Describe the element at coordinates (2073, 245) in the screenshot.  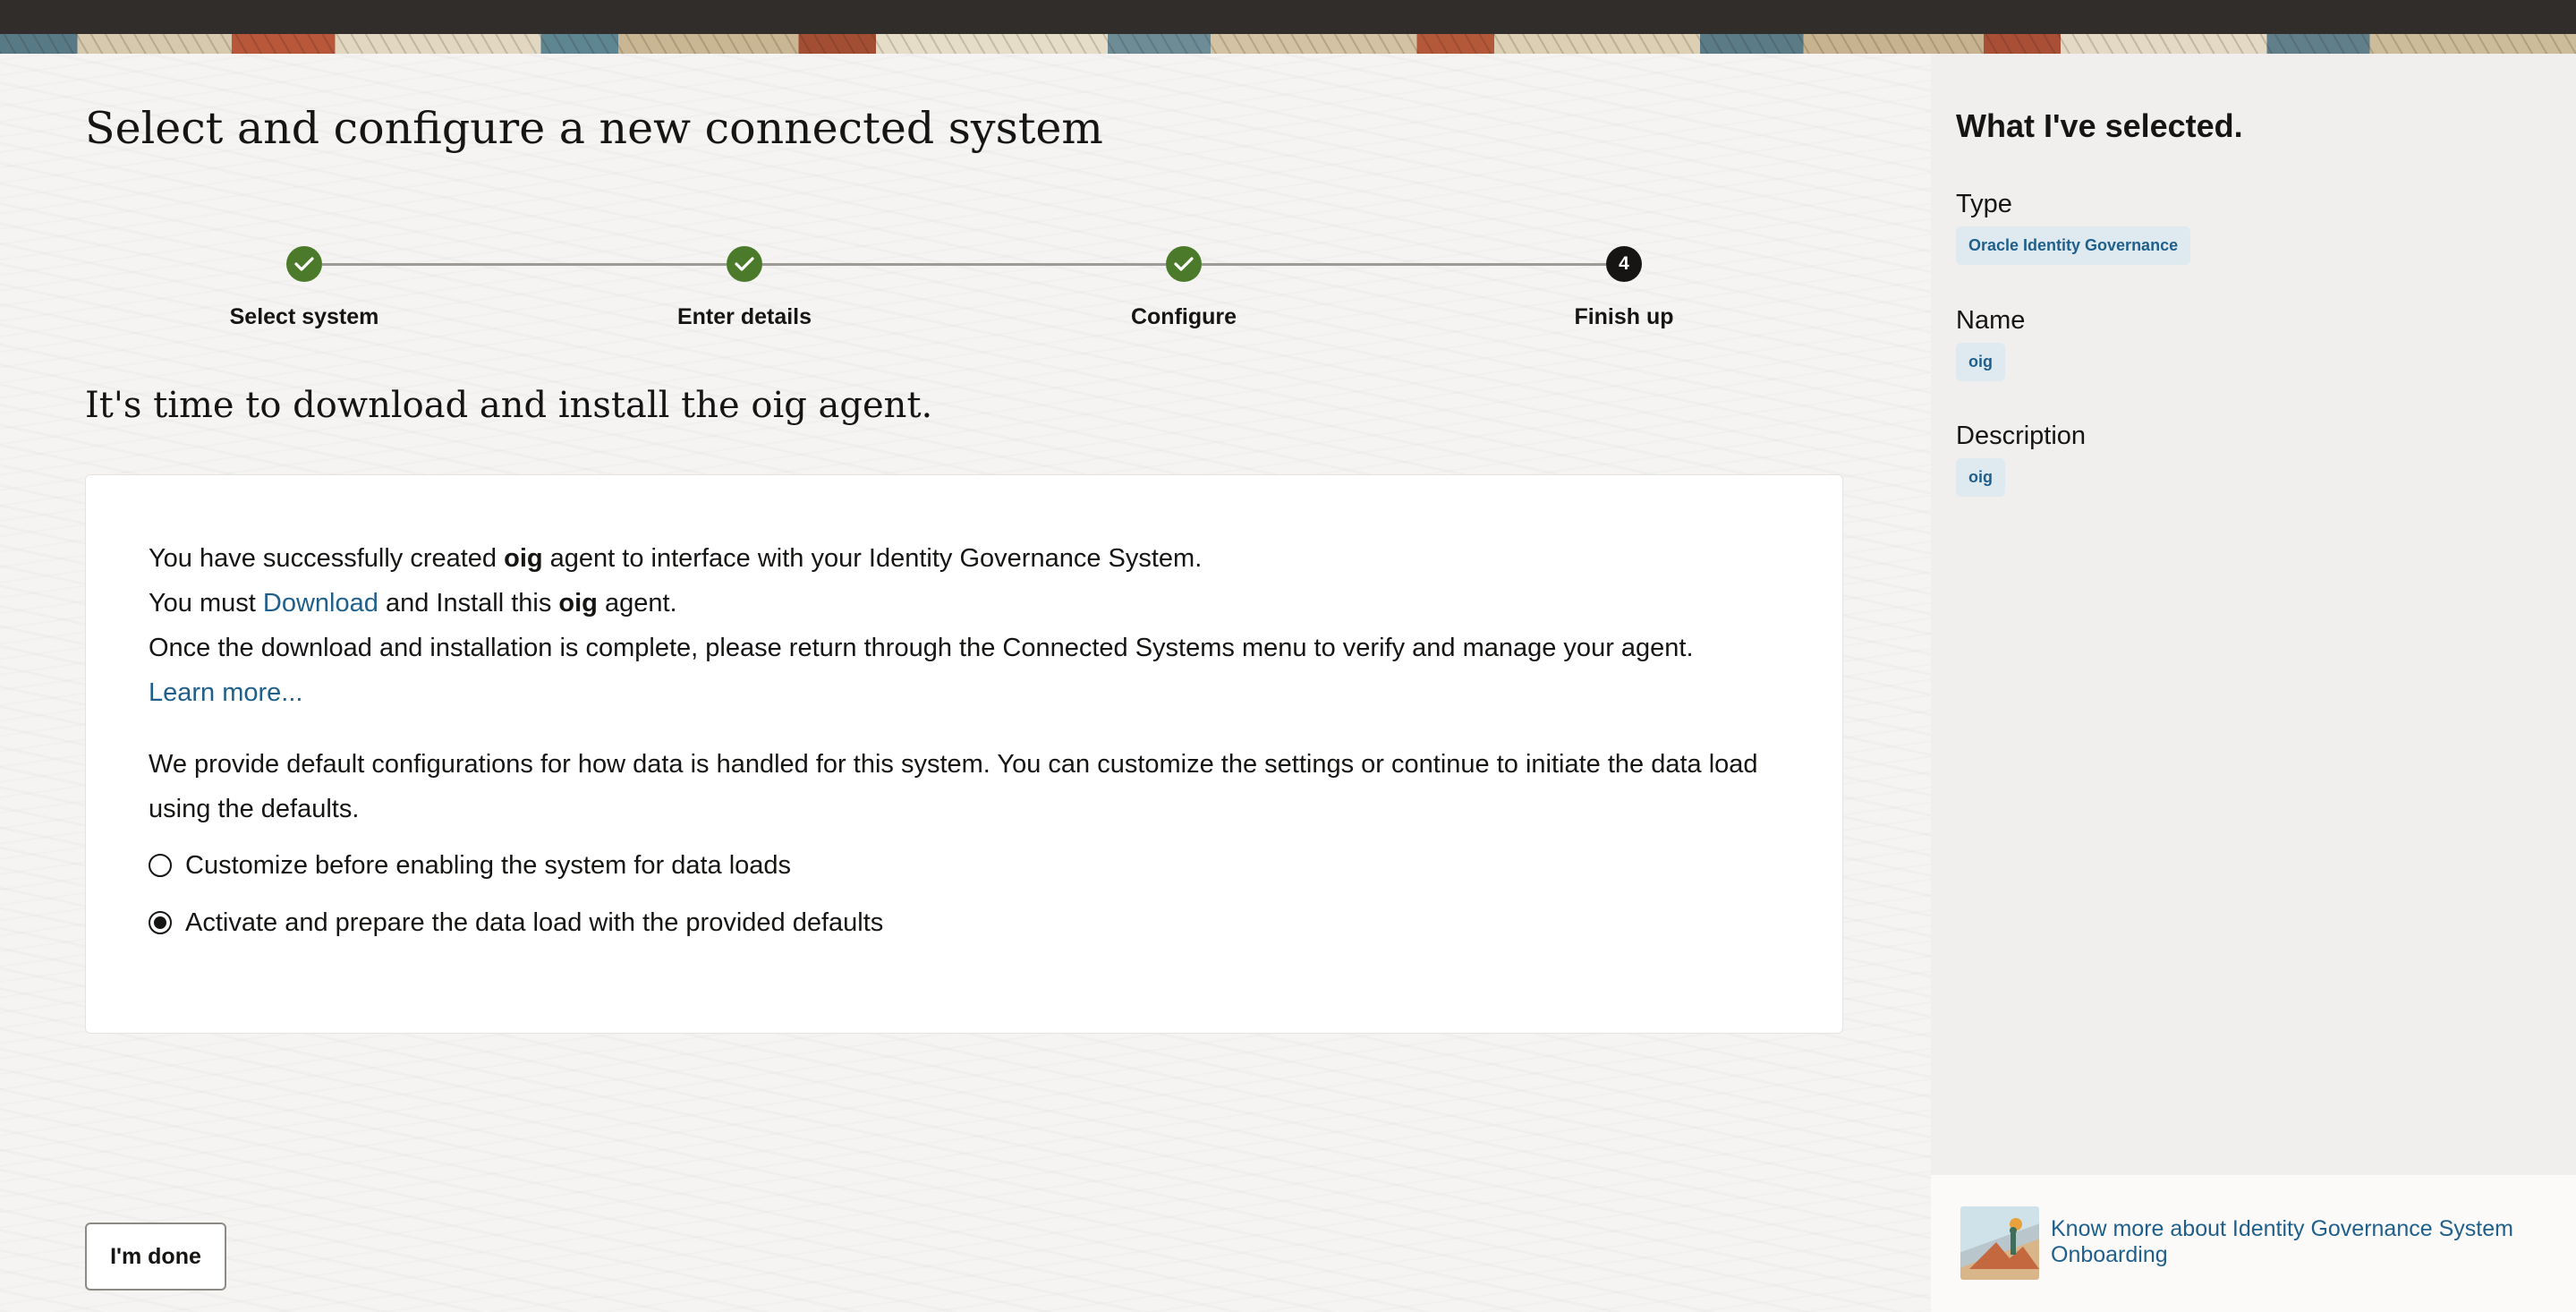
I see `type-badge: Oracle Identity Governance` at that location.